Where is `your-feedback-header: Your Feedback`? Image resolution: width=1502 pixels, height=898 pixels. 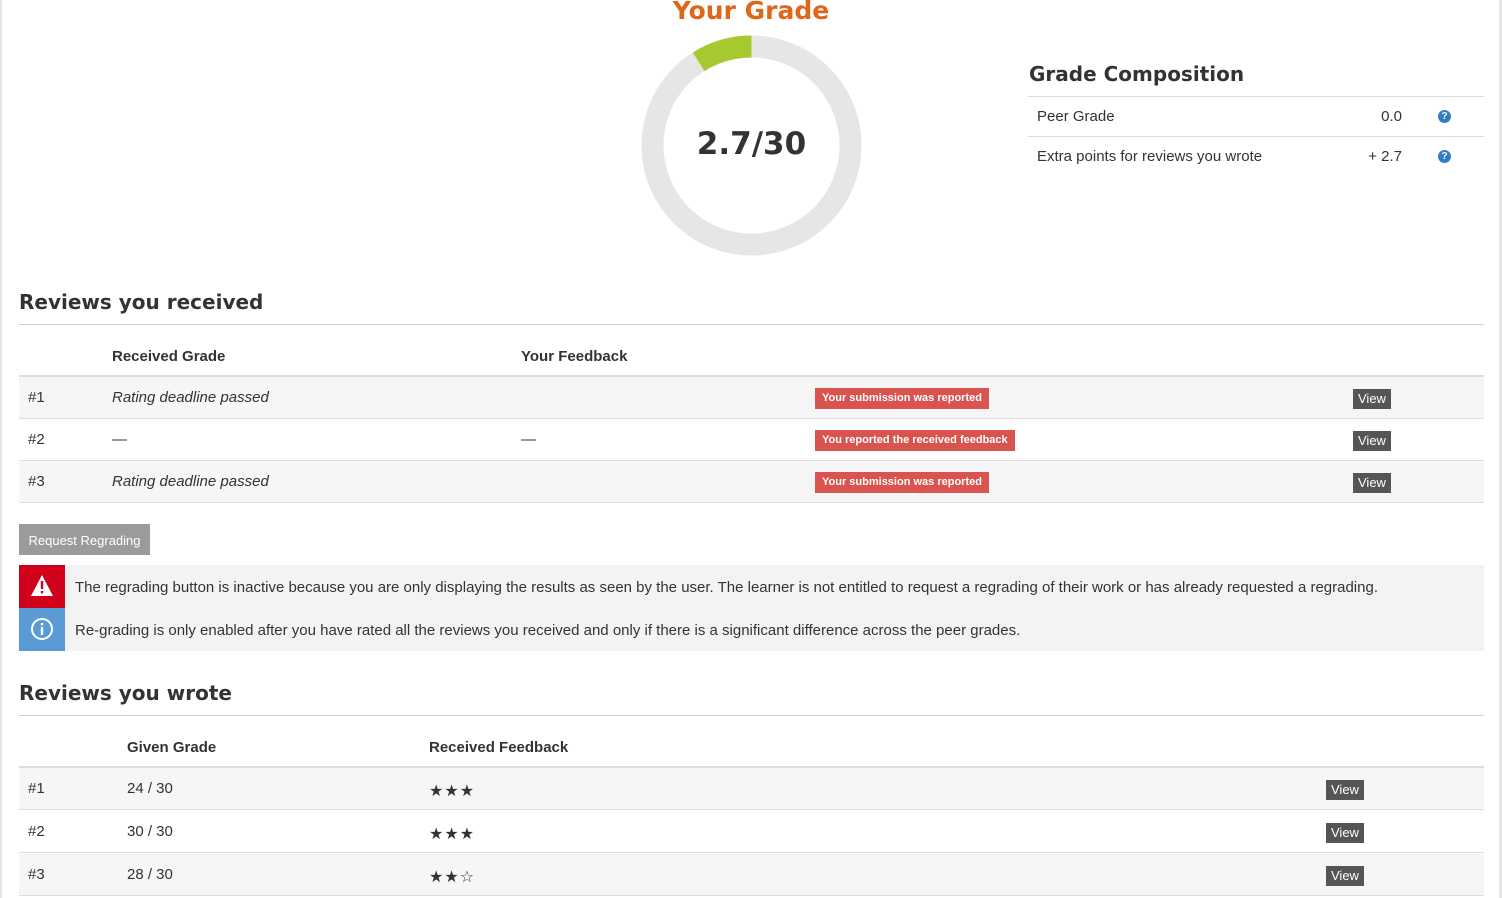
your-feedback-header: Your Feedback is located at coordinates (574, 356).